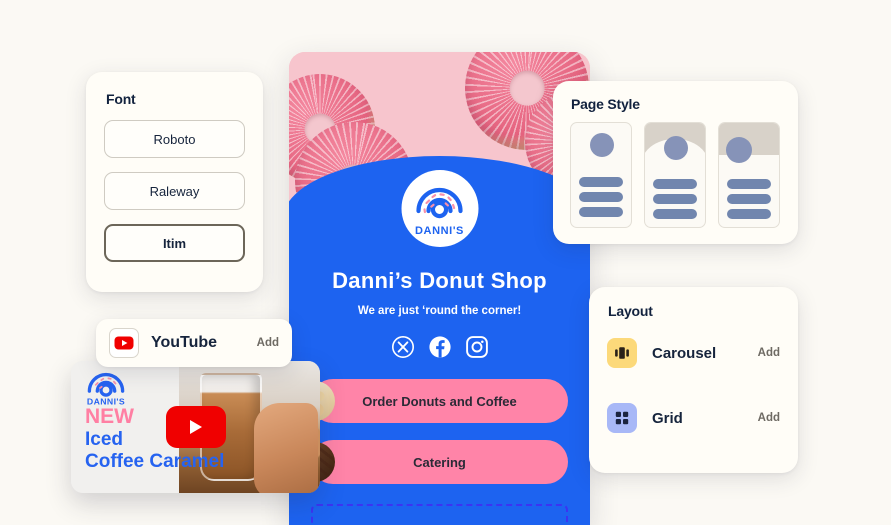 This screenshot has width=891, height=525. I want to click on video-caption-line-3: Coffee Caramel, so click(155, 462).